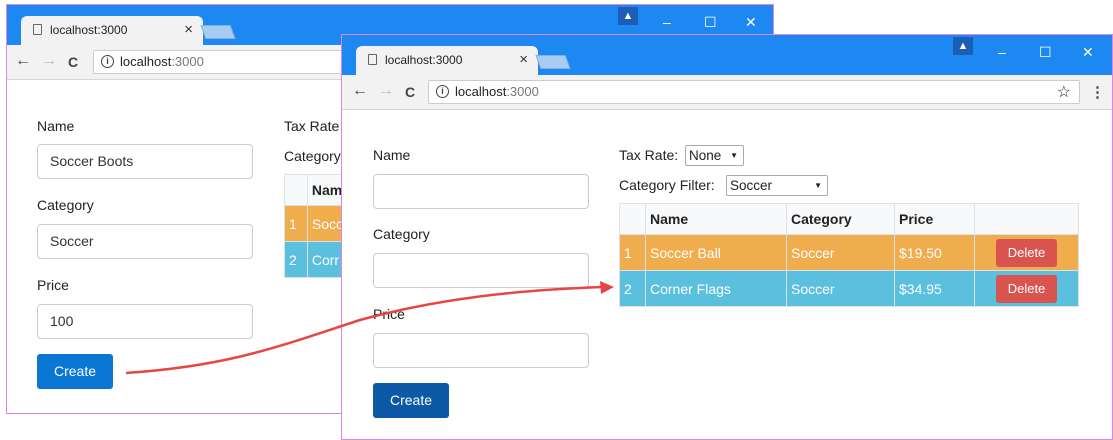  Describe the element at coordinates (369, 328) in the screenshot. I see `flow-arrow` at that location.